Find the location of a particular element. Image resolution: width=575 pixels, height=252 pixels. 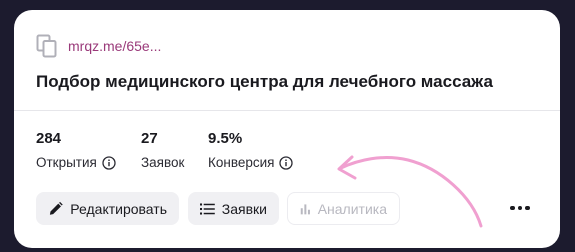

divider is located at coordinates (287, 110).